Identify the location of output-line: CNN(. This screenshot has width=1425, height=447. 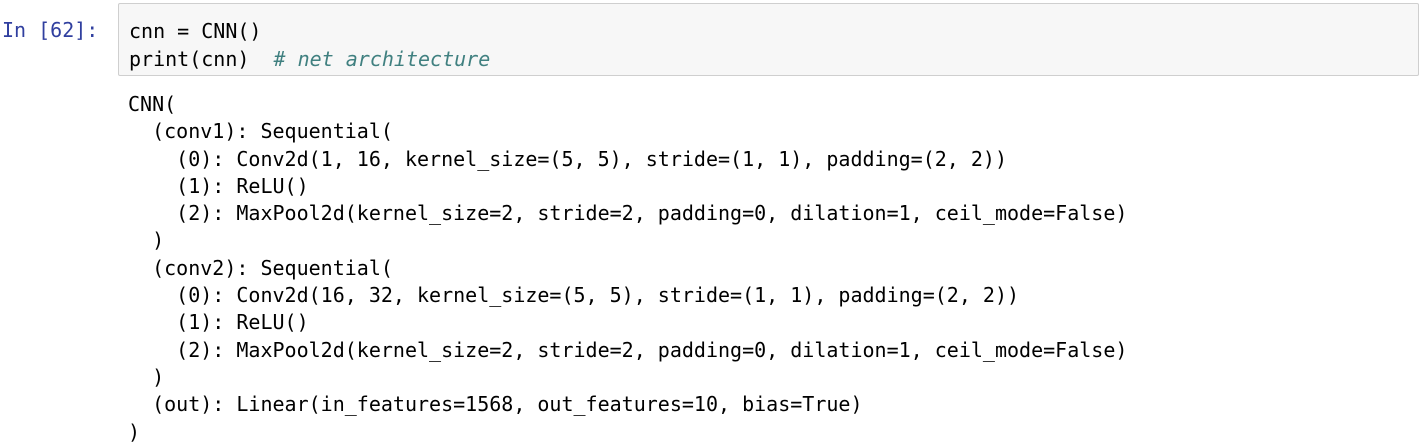
(152, 104).